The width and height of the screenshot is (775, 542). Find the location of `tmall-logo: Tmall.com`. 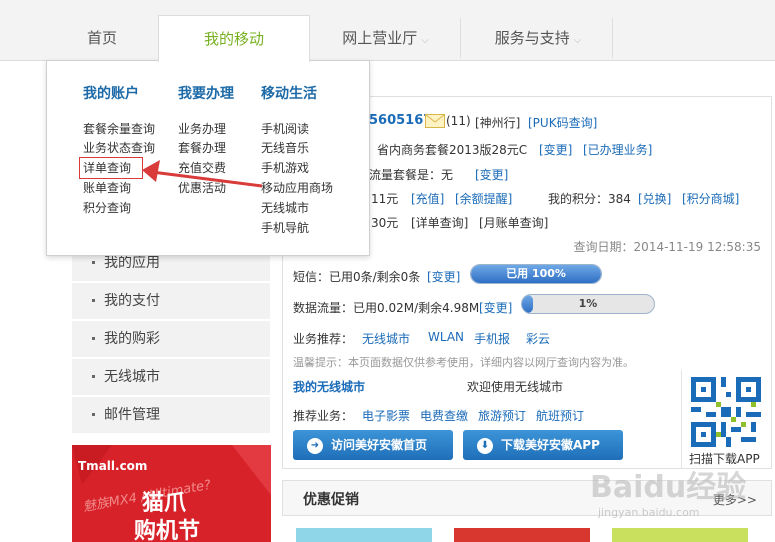

tmall-logo: Tmall.com is located at coordinates (113, 466).